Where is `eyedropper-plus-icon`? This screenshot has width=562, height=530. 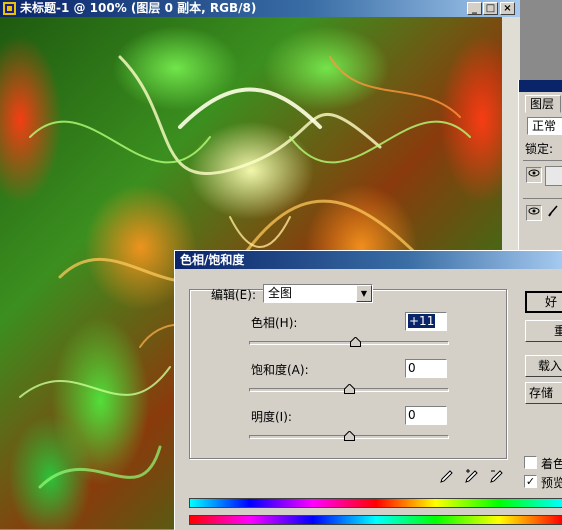 eyedropper-plus-icon is located at coordinates (471, 477).